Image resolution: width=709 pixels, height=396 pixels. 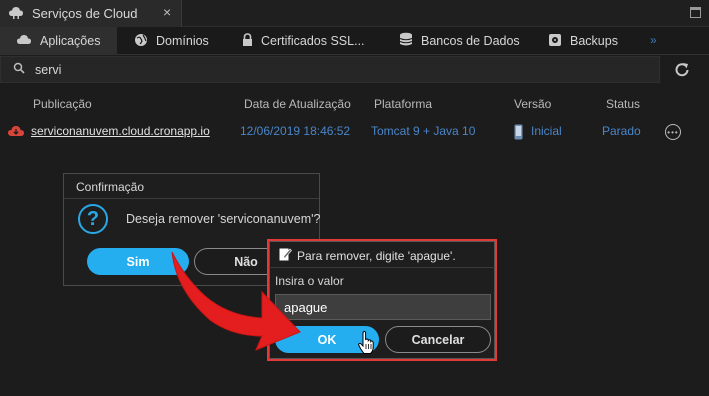 I want to click on search-bar: servi, so click(x=330, y=69).